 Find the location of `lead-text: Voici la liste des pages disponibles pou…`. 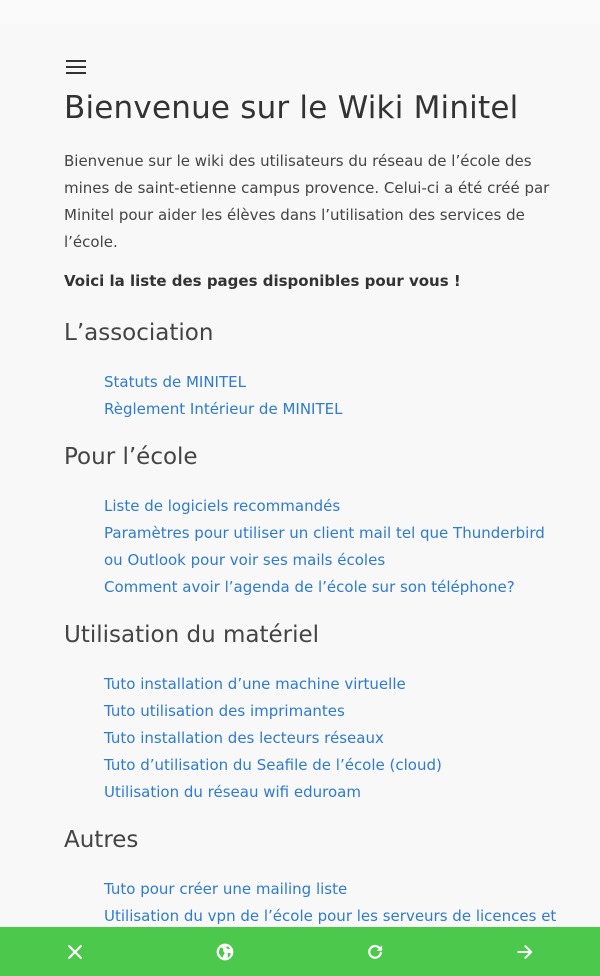

lead-text: Voici la liste des pages disponibles pou… is located at coordinates (262, 281).